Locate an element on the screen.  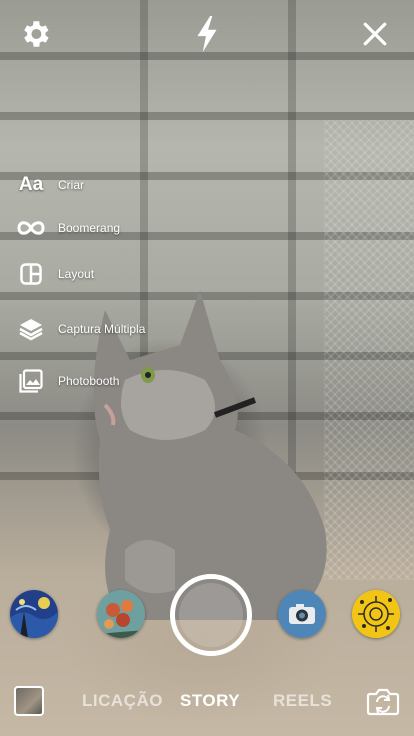
menu-item-label: Layout is located at coordinates (76, 274).